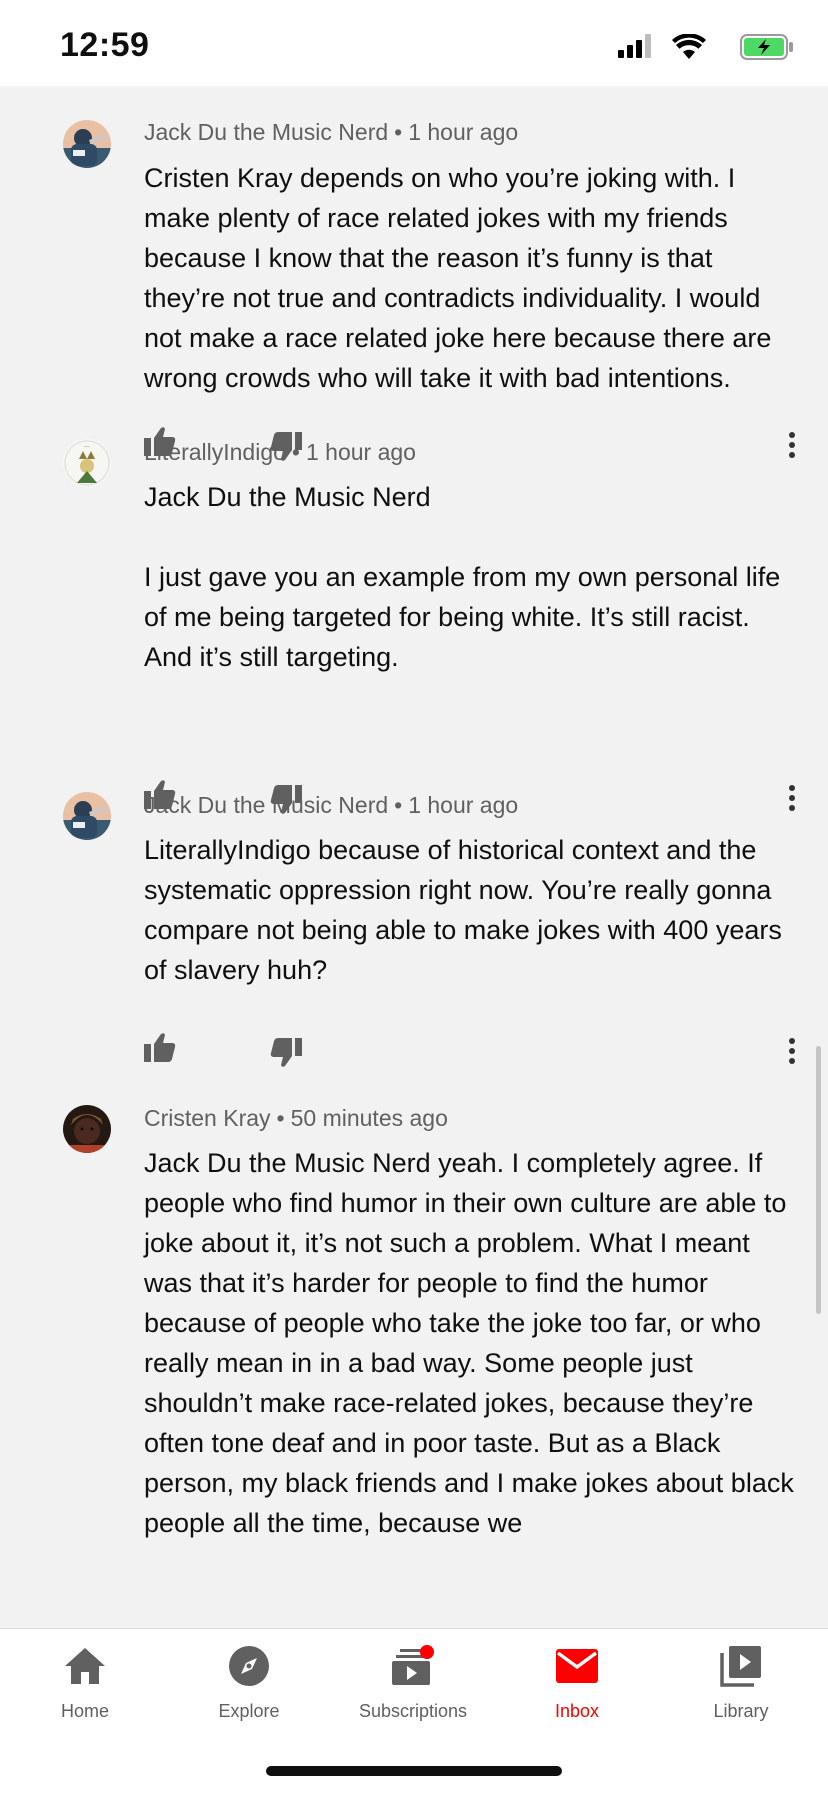  What do you see at coordinates (160, 1047) in the screenshot?
I see `like-button` at bounding box center [160, 1047].